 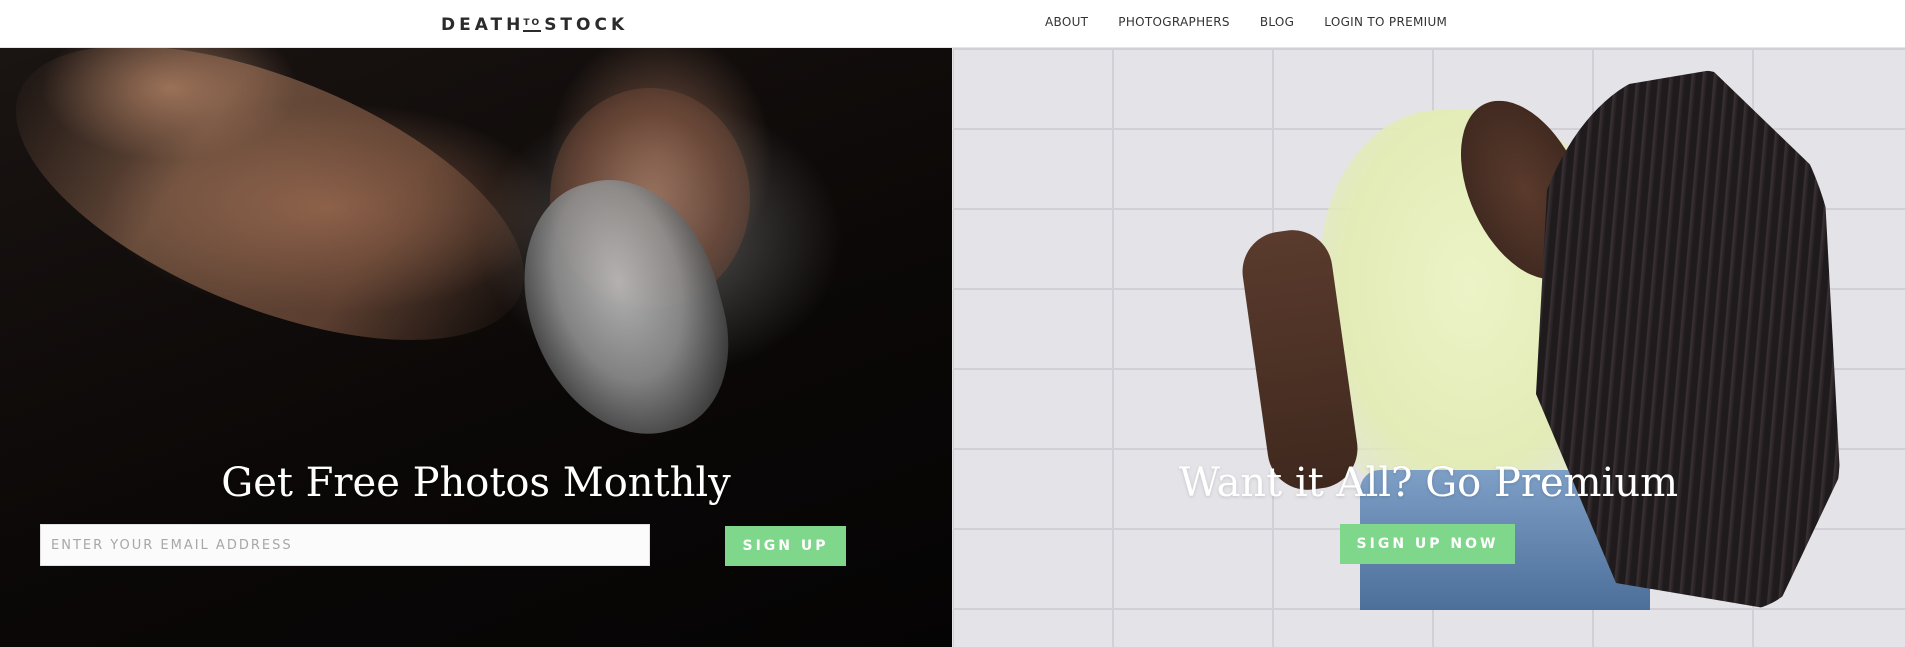 I want to click on site-logo: DEATH TO STOCK, so click(x=534, y=24).